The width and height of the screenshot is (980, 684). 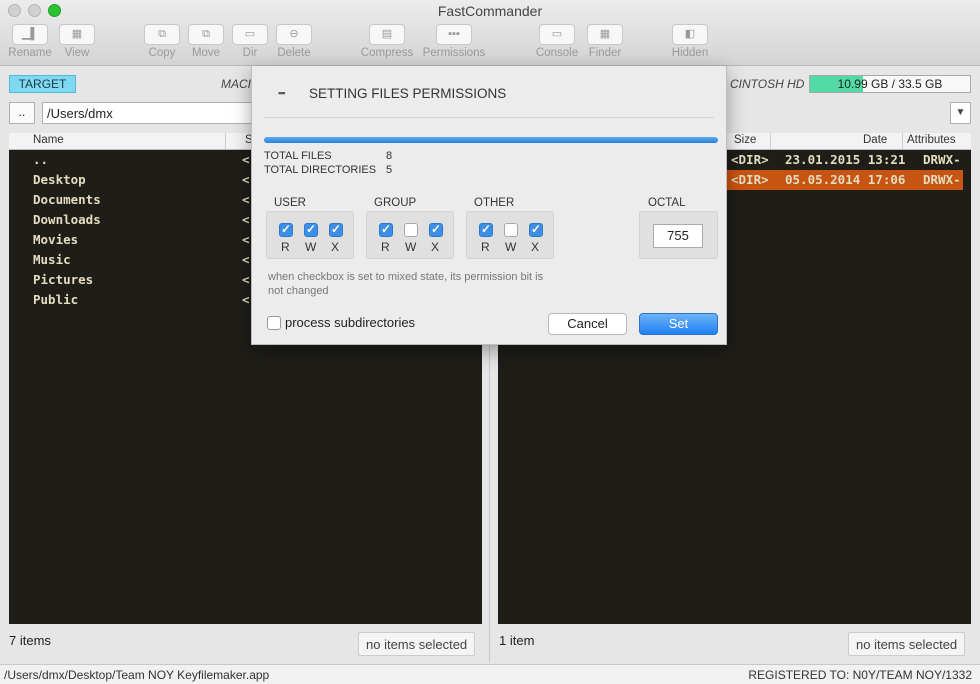 I want to click on permissions-button: ▪▪▪ Permissions, so click(x=454, y=41).